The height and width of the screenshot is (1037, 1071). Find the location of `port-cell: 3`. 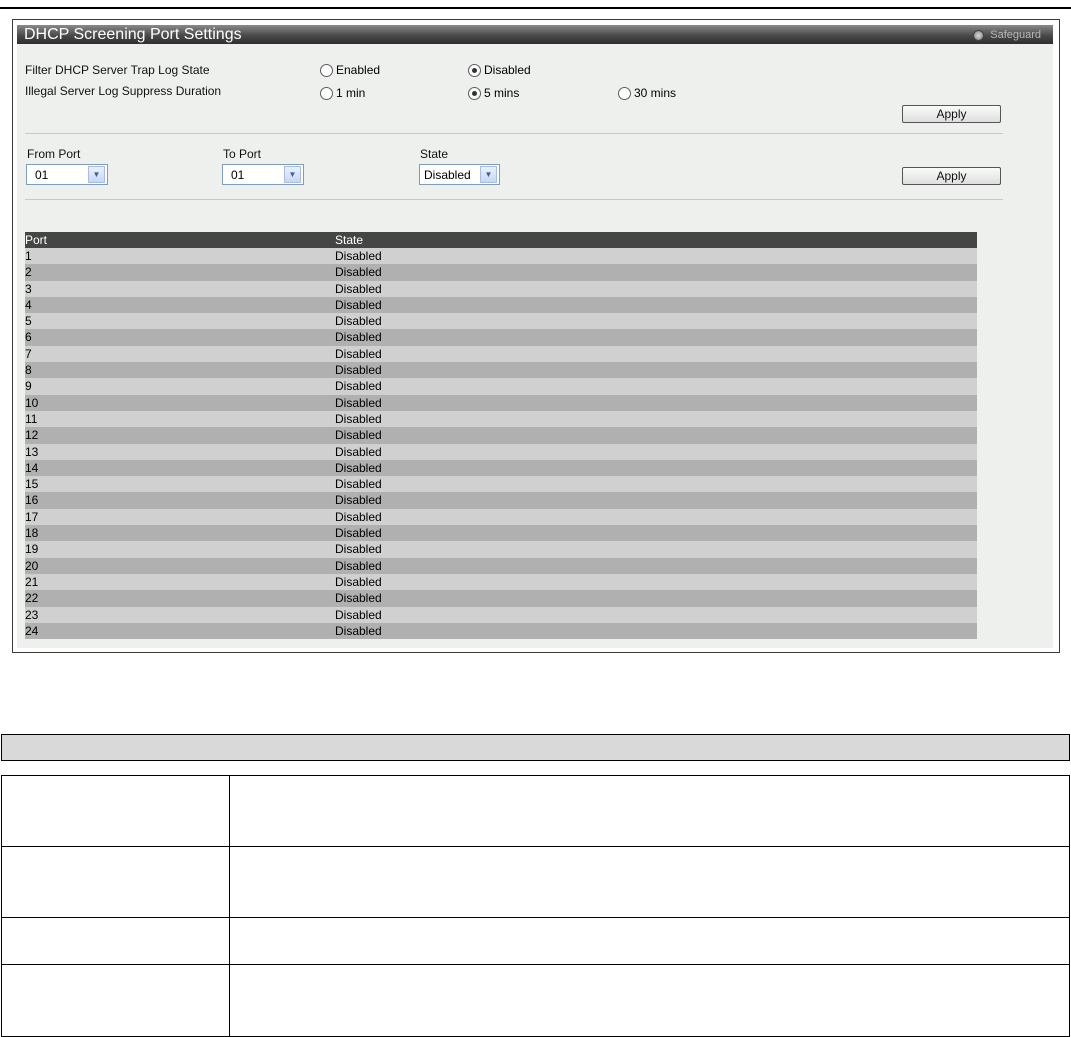

port-cell: 3 is located at coordinates (28, 288).